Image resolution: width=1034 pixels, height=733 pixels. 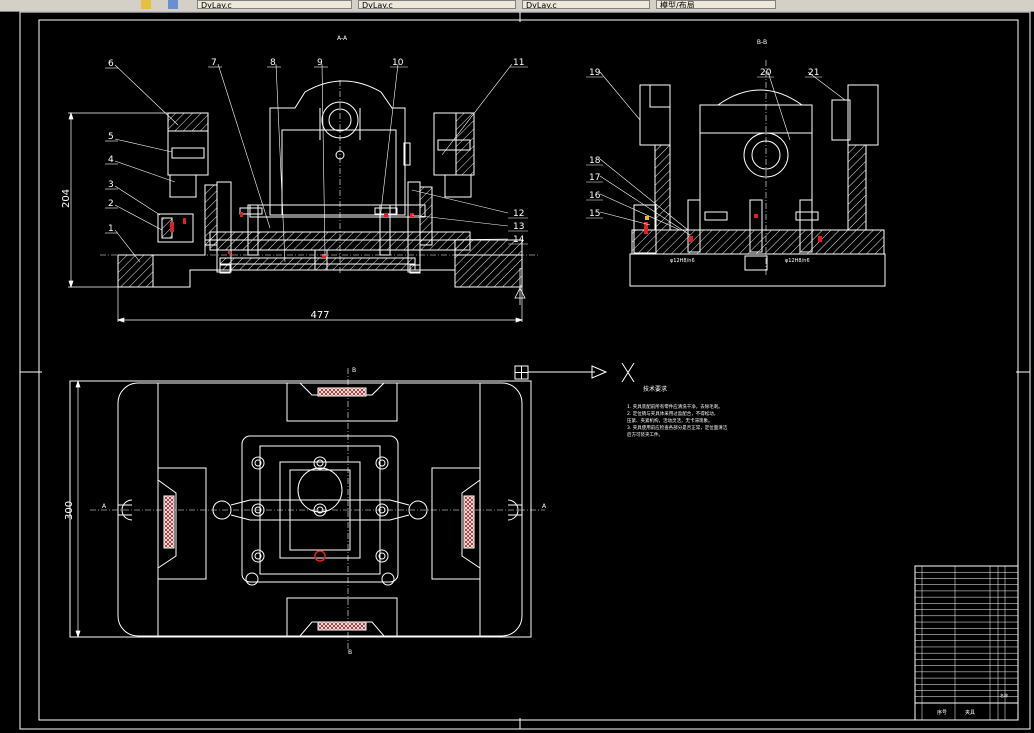 What do you see at coordinates (111, 64) in the screenshot?
I see `callout-6: 6` at bounding box center [111, 64].